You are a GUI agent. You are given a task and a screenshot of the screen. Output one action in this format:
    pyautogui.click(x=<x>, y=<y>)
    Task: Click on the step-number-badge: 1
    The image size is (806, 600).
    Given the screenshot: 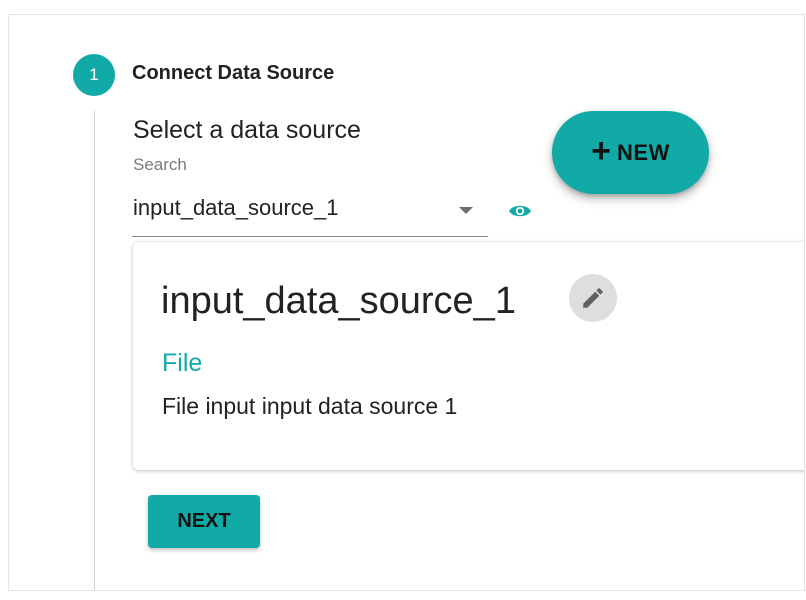 What is the action you would take?
    pyautogui.click(x=94, y=75)
    